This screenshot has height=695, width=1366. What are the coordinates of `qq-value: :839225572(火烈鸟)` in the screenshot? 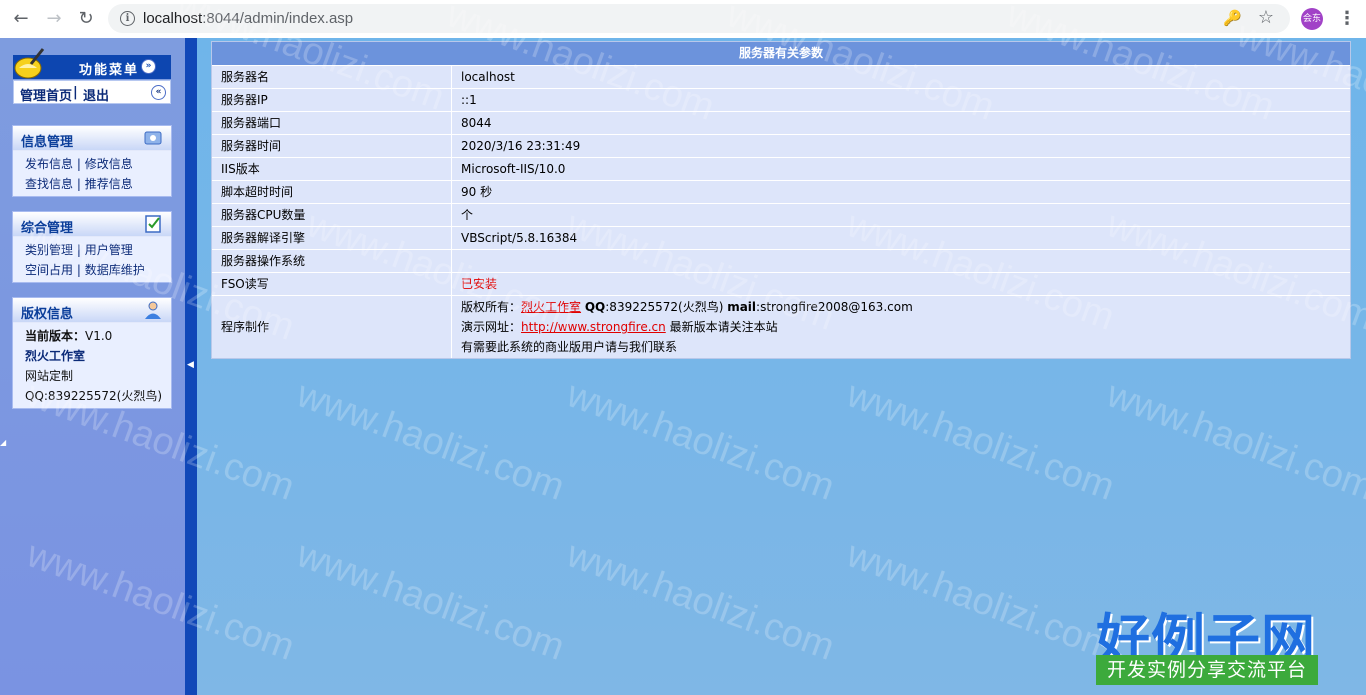 It's located at (666, 307).